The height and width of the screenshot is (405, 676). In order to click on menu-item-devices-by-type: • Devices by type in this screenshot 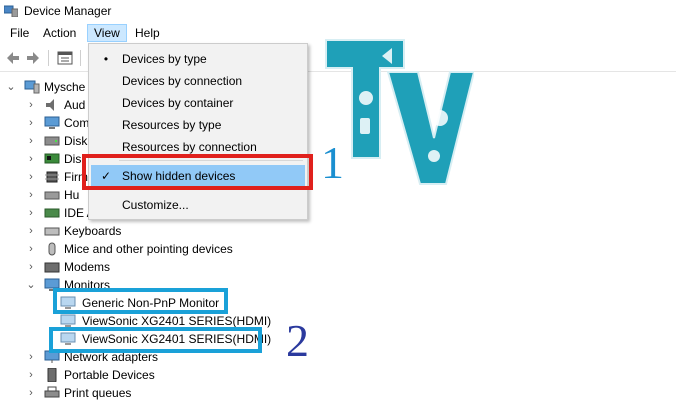, I will do `click(198, 59)`.